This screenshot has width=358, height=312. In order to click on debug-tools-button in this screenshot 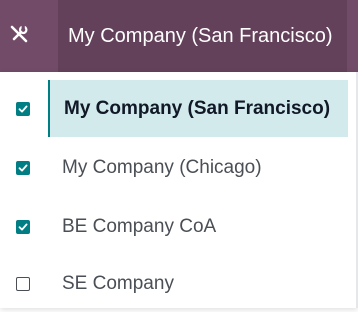, I will do `click(19, 36)`.